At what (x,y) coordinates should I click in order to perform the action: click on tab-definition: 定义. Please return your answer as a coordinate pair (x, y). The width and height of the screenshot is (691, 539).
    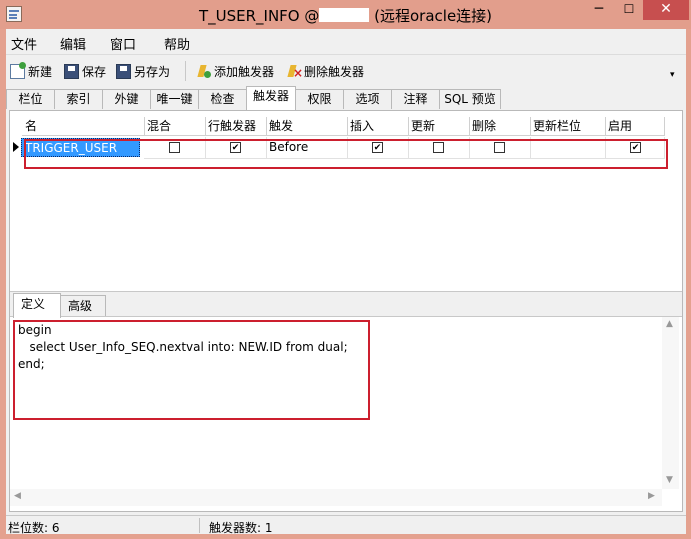
    Looking at the image, I should click on (37, 305).